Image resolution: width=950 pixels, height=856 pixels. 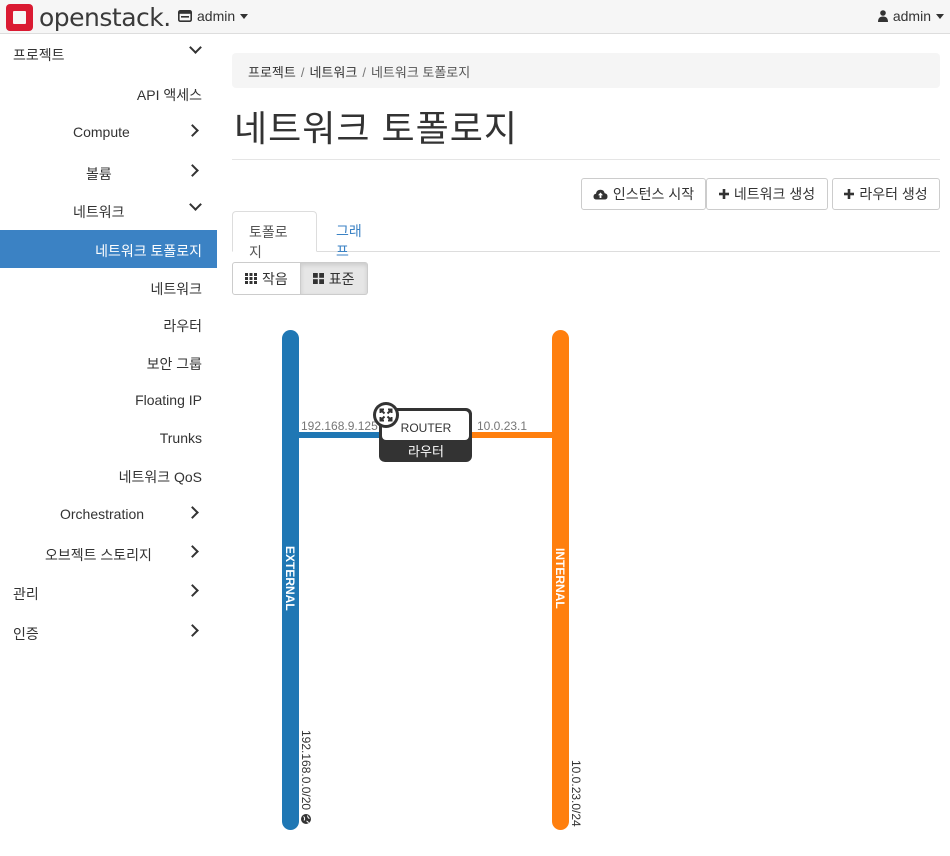 What do you see at coordinates (108, 632) in the screenshot?
I see `sidebar-item-identity: 인증` at bounding box center [108, 632].